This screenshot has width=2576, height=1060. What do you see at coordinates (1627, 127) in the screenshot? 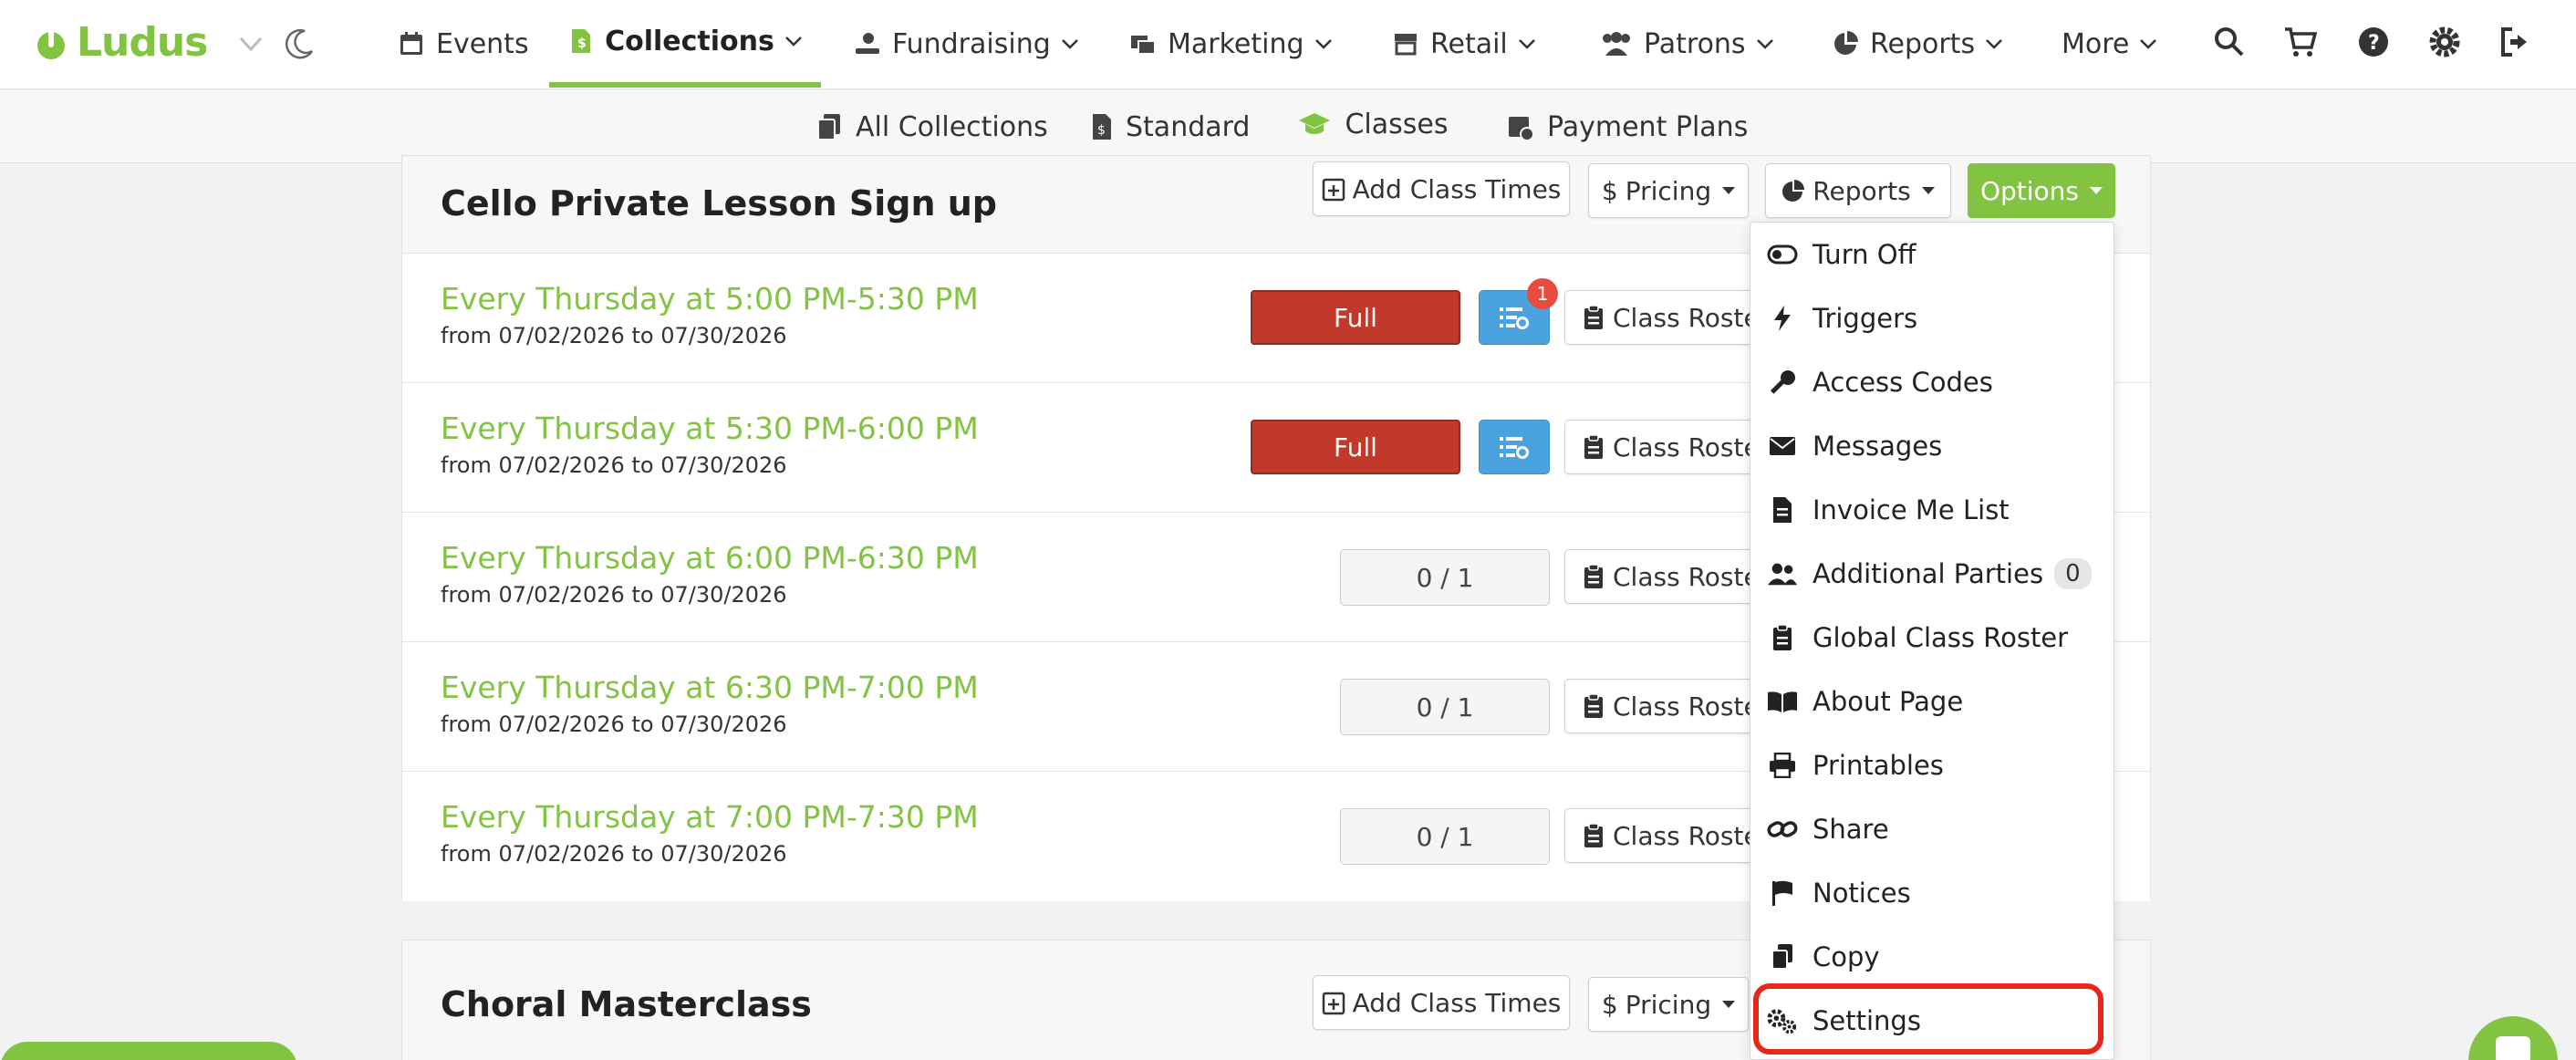
I see `tab-payment-plans: Payment Plans` at bounding box center [1627, 127].